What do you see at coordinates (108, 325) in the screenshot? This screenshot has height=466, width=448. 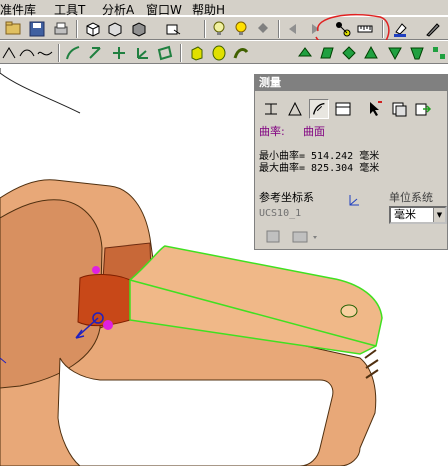 I see `measure-point-bottom` at bounding box center [108, 325].